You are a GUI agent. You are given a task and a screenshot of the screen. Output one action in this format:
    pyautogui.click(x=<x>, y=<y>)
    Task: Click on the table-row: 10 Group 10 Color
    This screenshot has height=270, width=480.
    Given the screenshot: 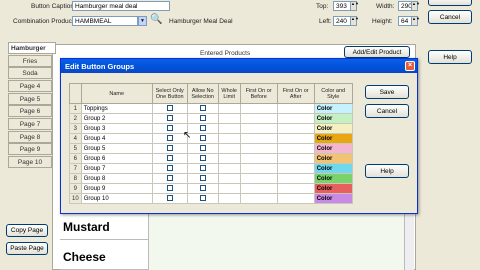 What is the action you would take?
    pyautogui.click(x=211, y=198)
    